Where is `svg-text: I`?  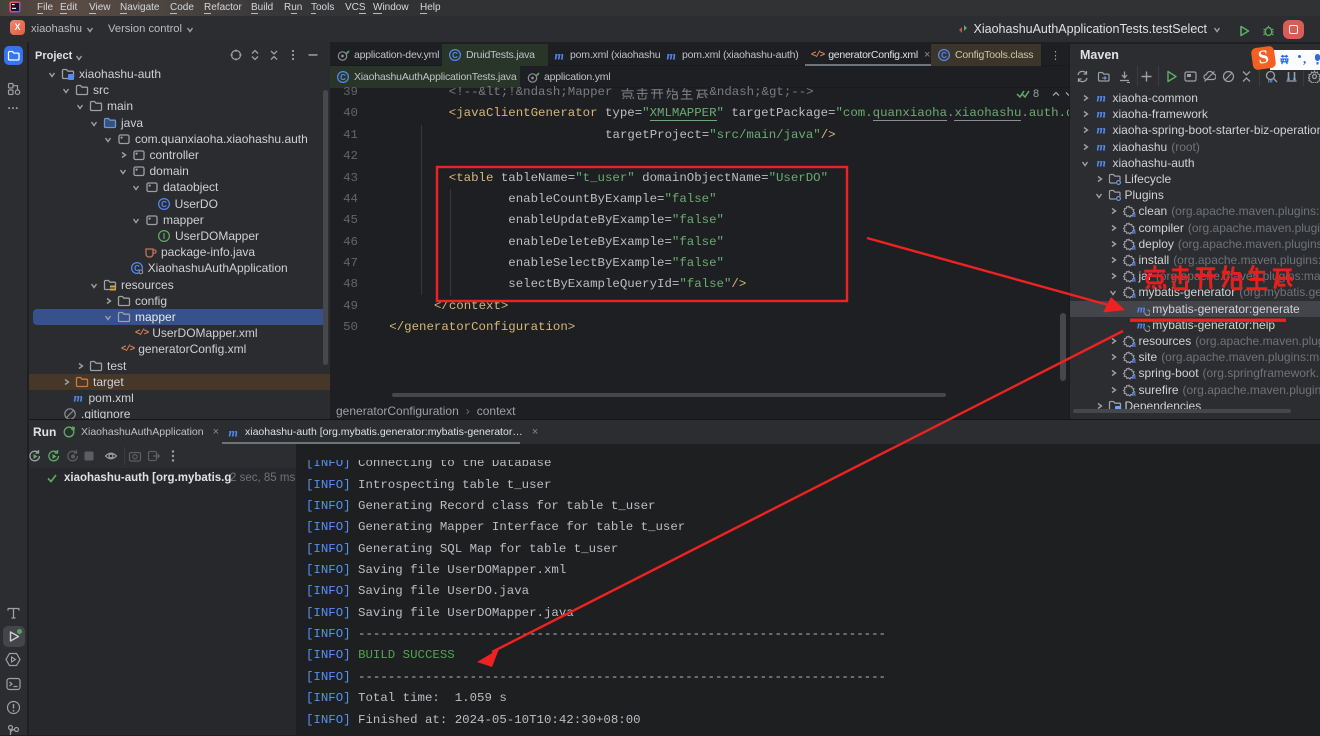
svg-text: I is located at coordinates (164, 236).